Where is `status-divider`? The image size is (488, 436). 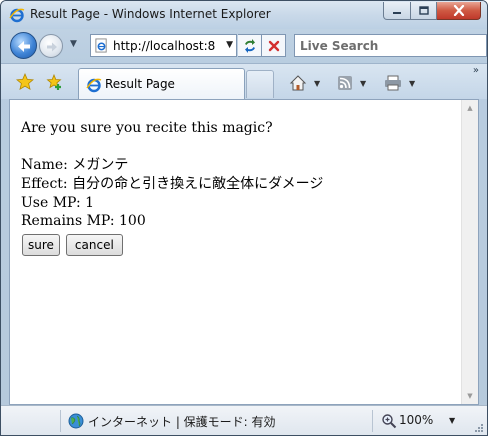 status-divider is located at coordinates (372, 421).